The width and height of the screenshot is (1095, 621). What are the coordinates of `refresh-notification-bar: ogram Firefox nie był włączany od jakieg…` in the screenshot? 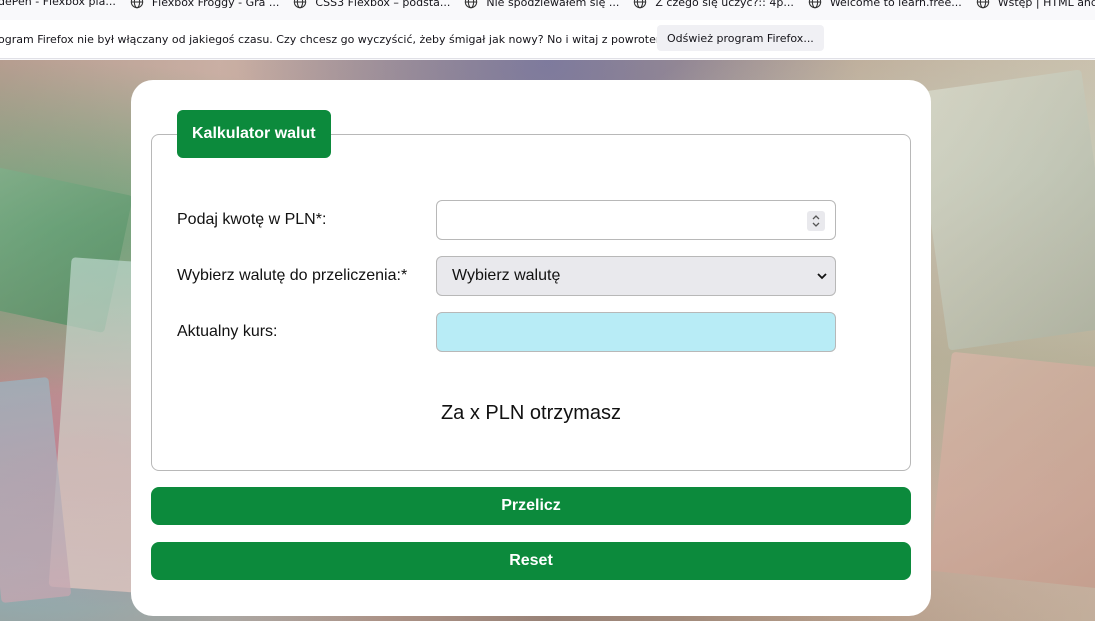 It's located at (547, 39).